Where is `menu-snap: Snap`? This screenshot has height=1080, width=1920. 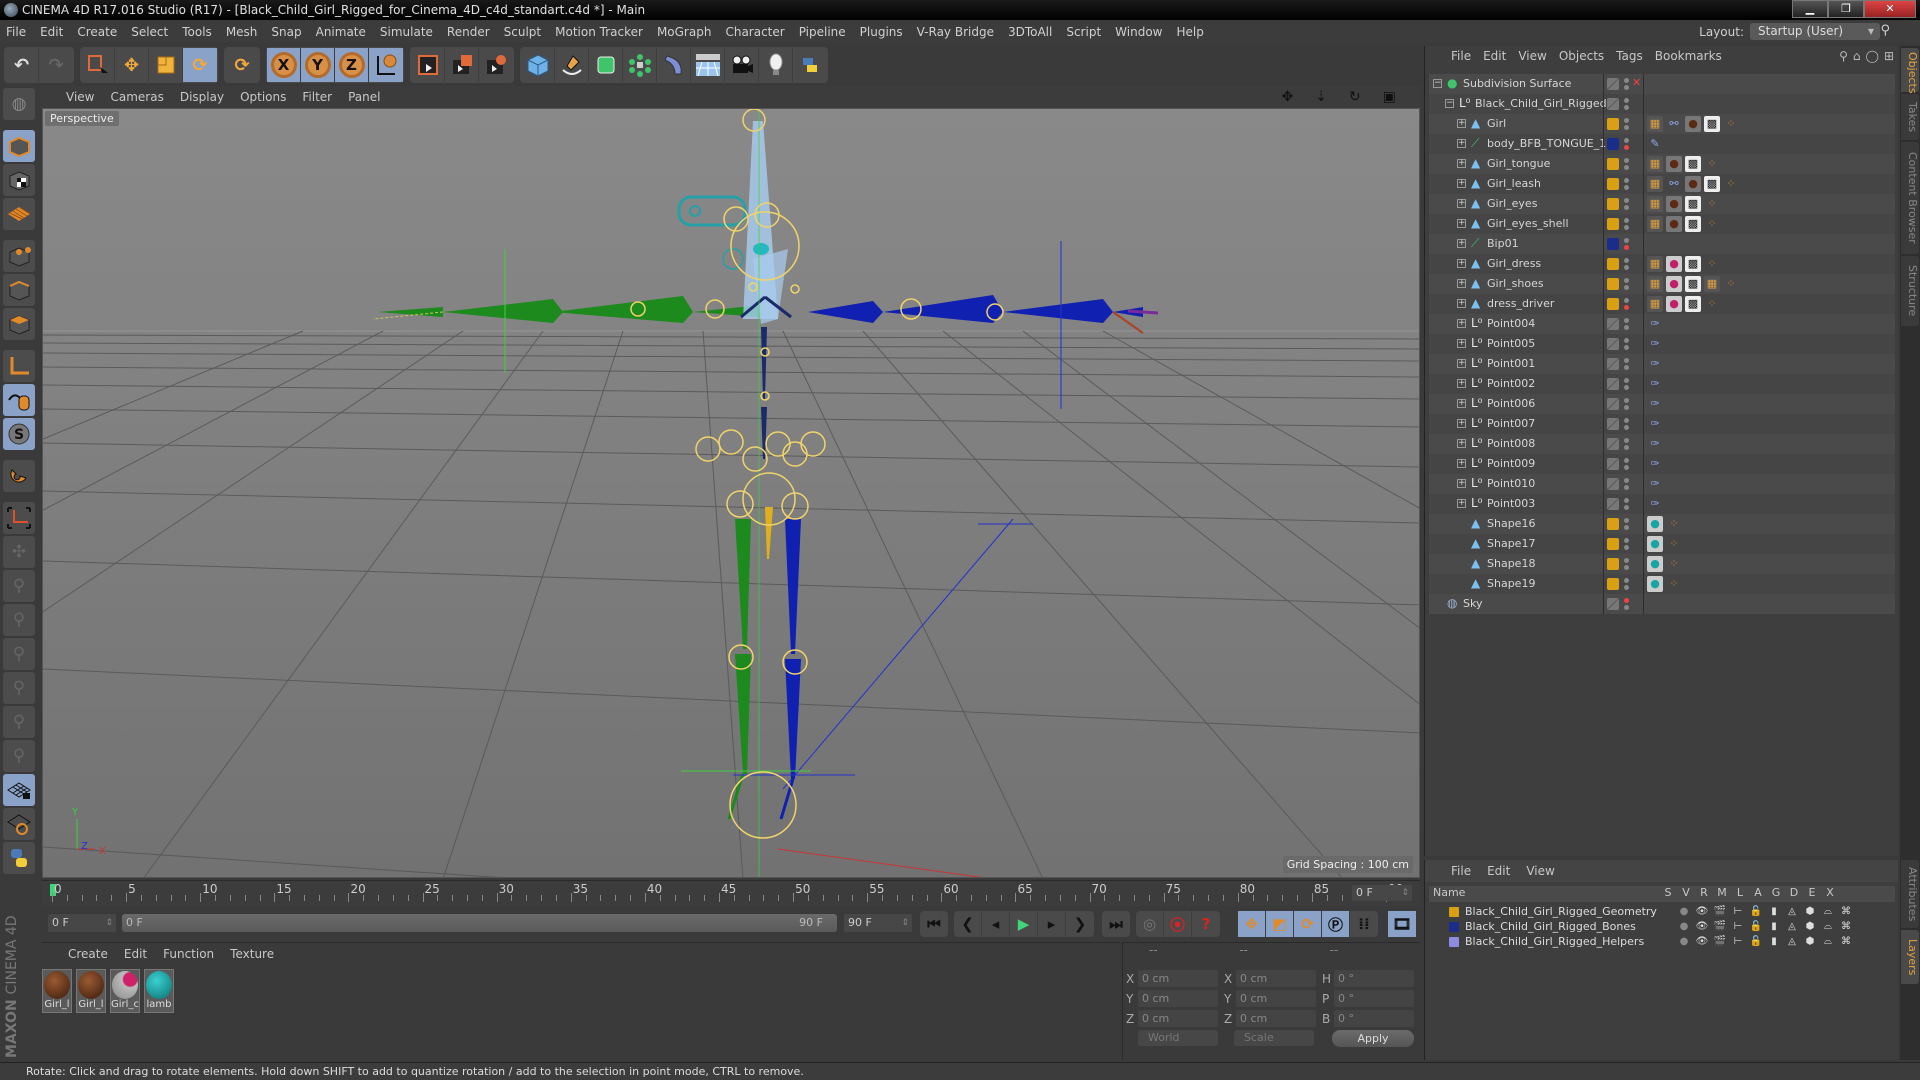
menu-snap: Snap is located at coordinates (286, 32).